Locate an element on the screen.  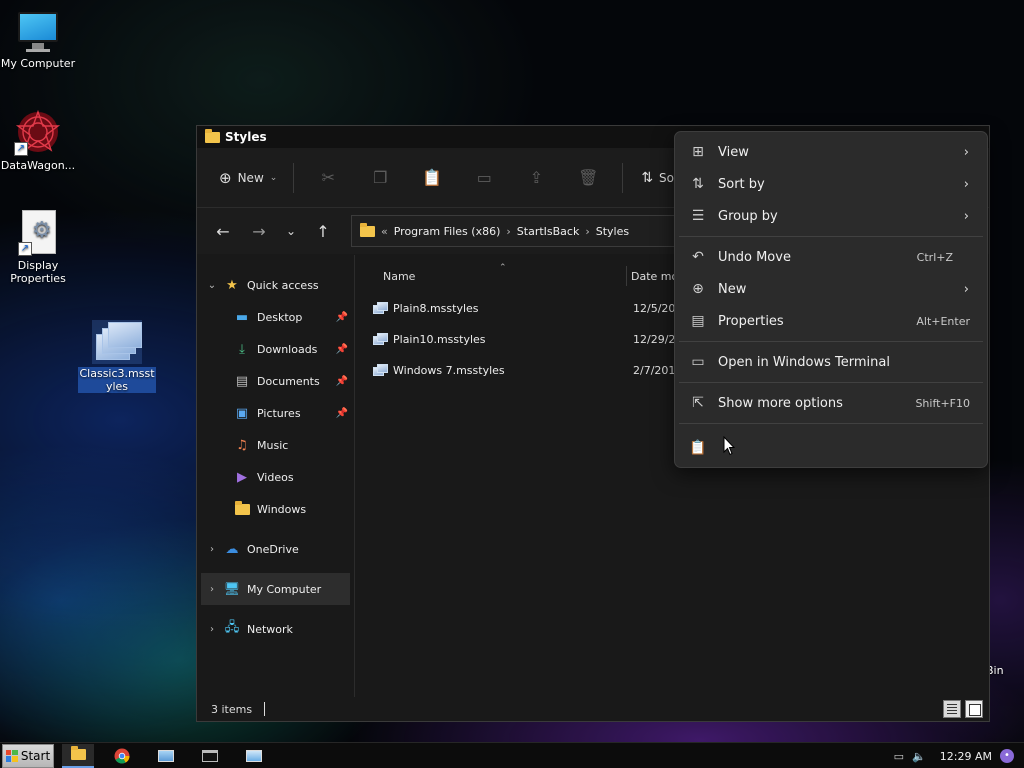
sidebar-item-label: Pictures is located at coordinates (279, 413).